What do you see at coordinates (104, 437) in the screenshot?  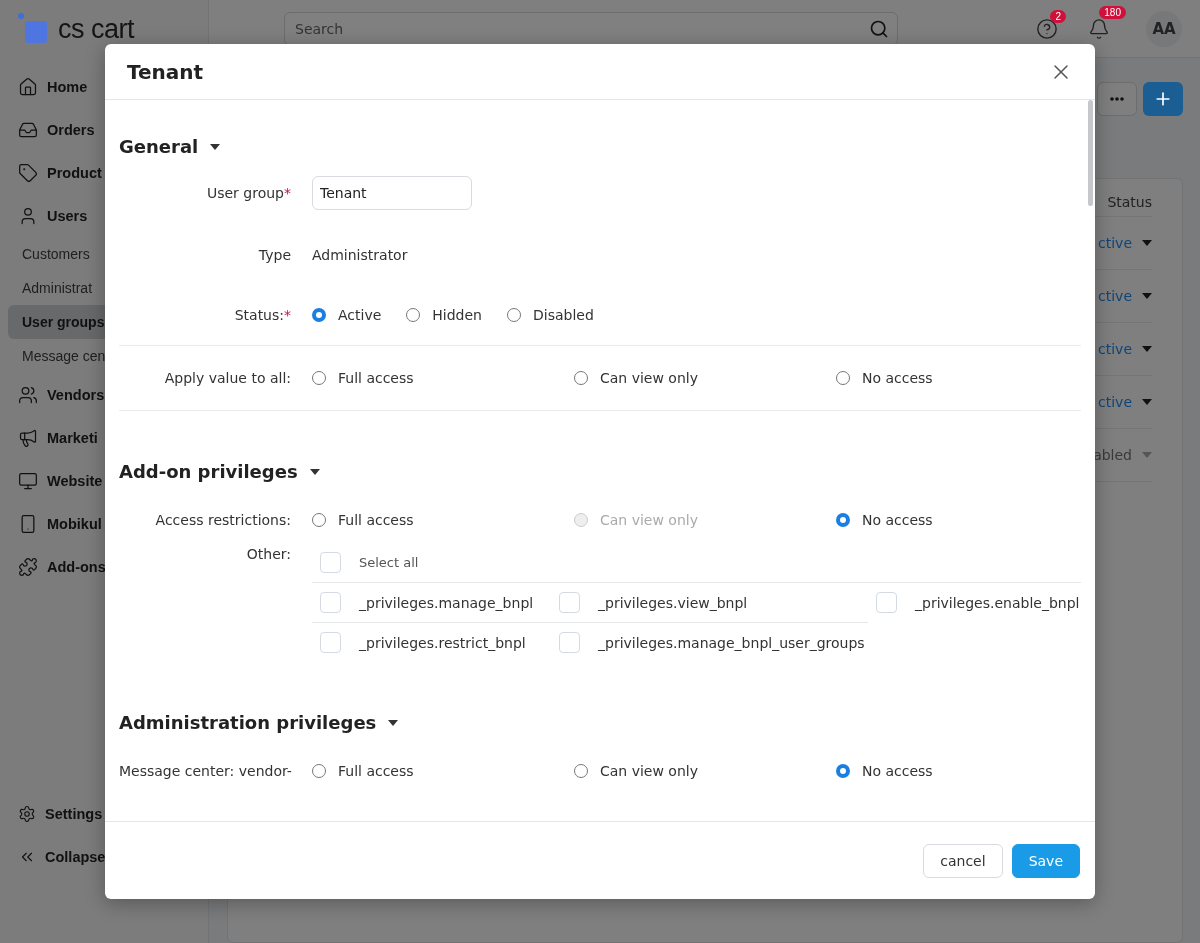 I see `sidebar-item: Marketi` at bounding box center [104, 437].